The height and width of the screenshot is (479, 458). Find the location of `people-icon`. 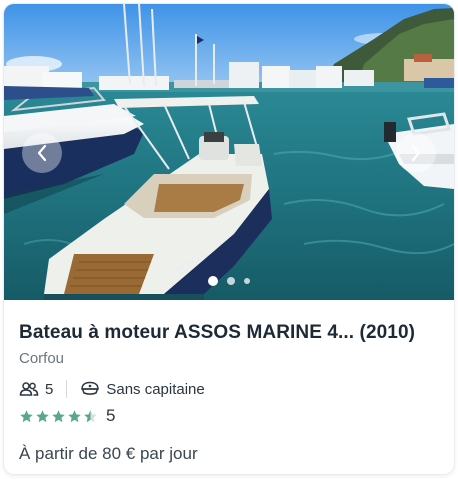

people-icon is located at coordinates (29, 389).